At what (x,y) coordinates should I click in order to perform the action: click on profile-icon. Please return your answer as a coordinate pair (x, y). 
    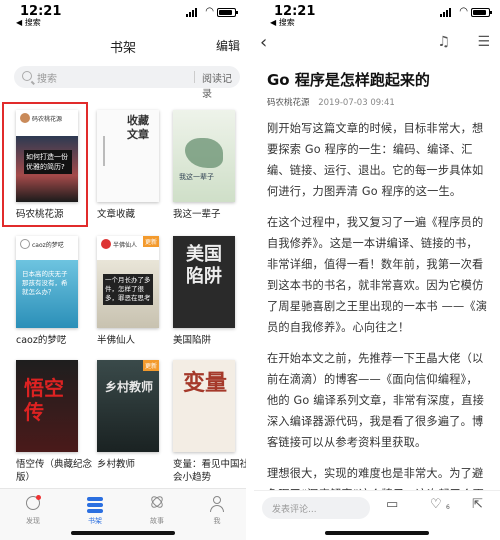
    Looking at the image, I should click on (217, 504).